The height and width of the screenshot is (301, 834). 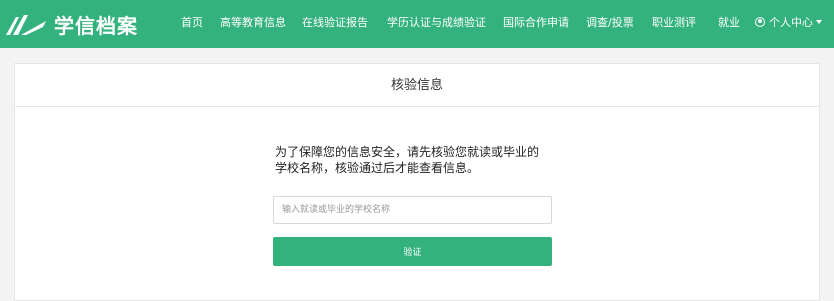 What do you see at coordinates (96, 25) in the screenshot?
I see `brand-name: 学信档案` at bounding box center [96, 25].